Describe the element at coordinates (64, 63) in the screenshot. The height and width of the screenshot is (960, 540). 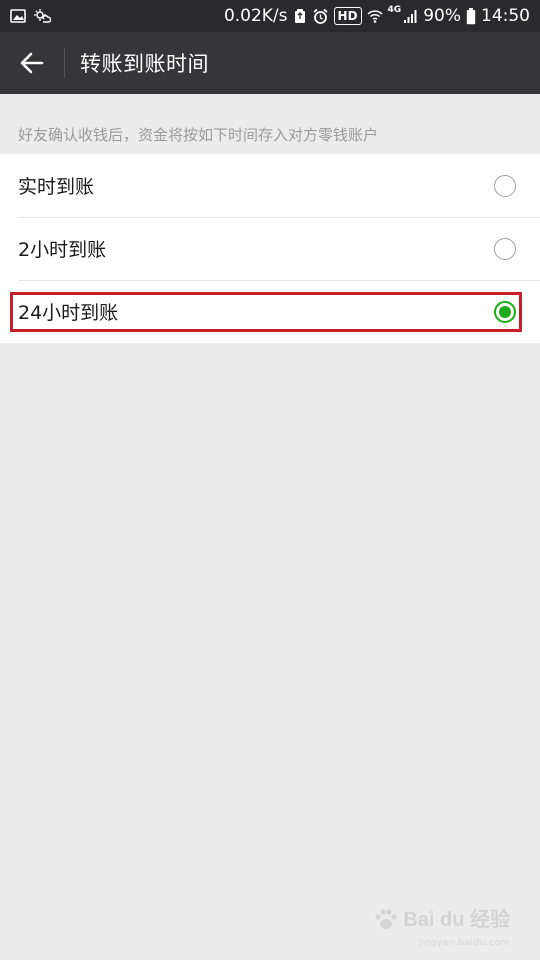
I see `app-bar-divider` at that location.